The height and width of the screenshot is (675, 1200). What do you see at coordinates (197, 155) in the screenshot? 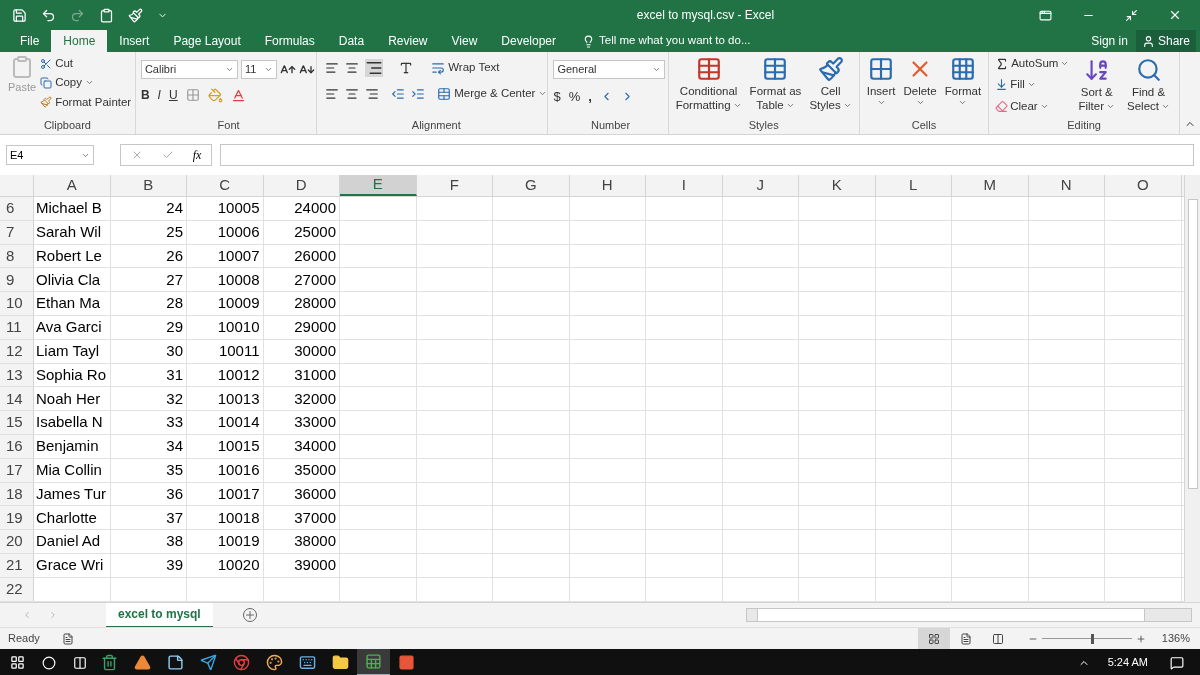
I see `insert-function-button: fx` at bounding box center [197, 155].